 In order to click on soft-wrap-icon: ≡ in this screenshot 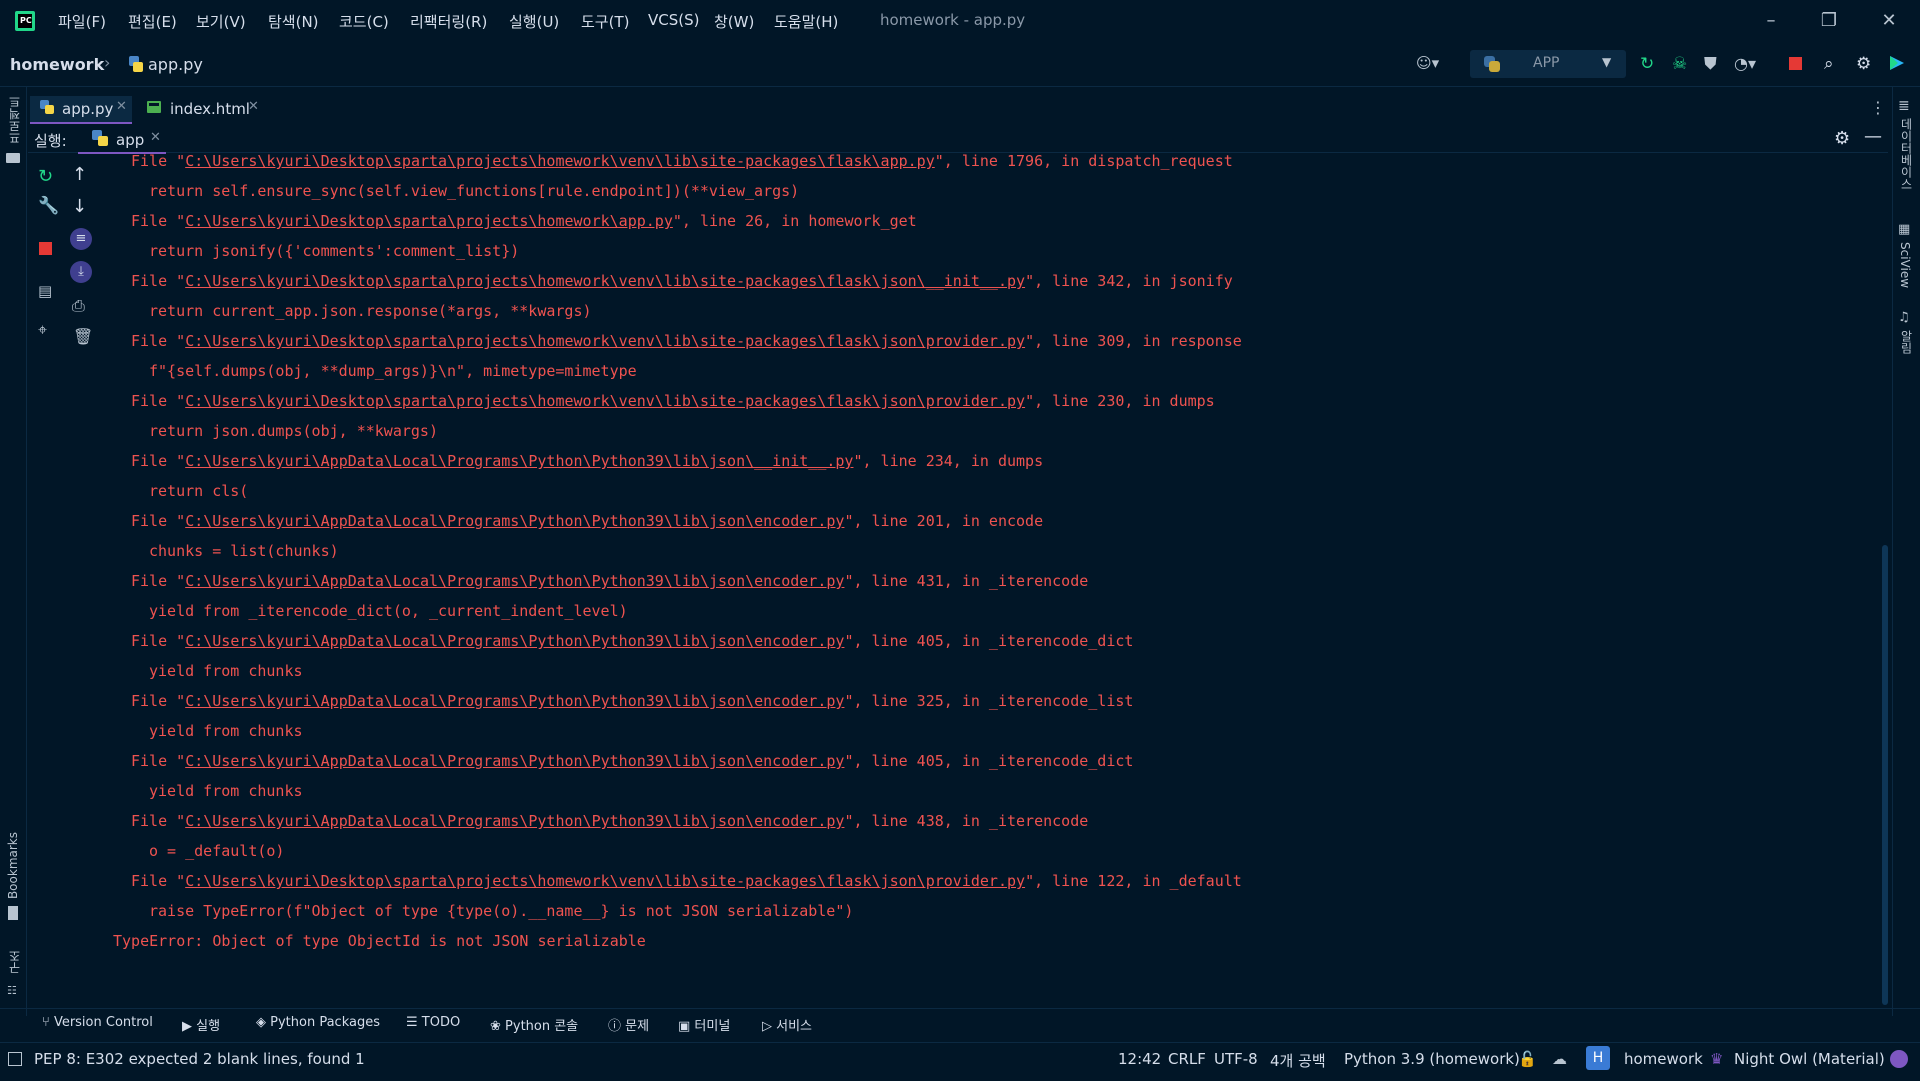, I will do `click(81, 239)`.